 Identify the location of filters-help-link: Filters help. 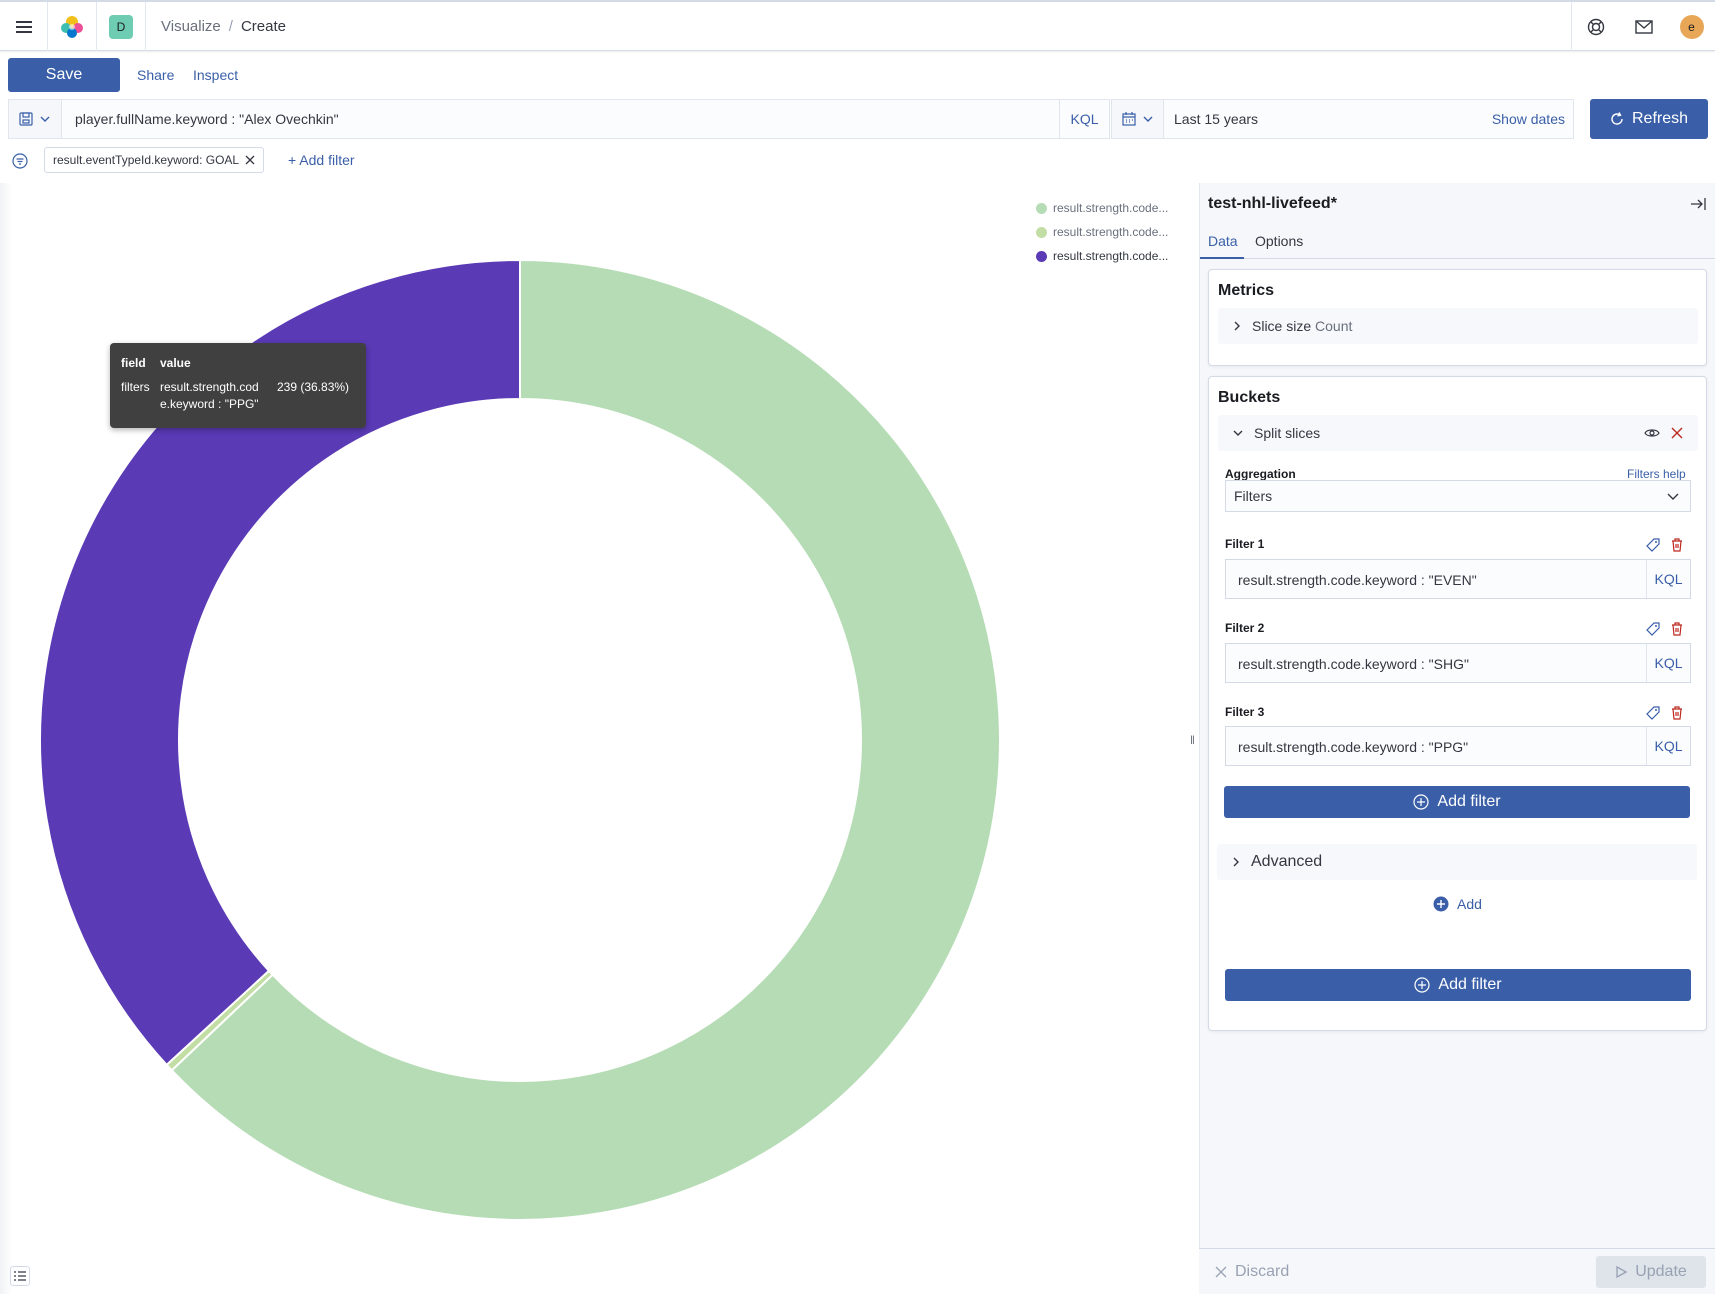
(1656, 474).